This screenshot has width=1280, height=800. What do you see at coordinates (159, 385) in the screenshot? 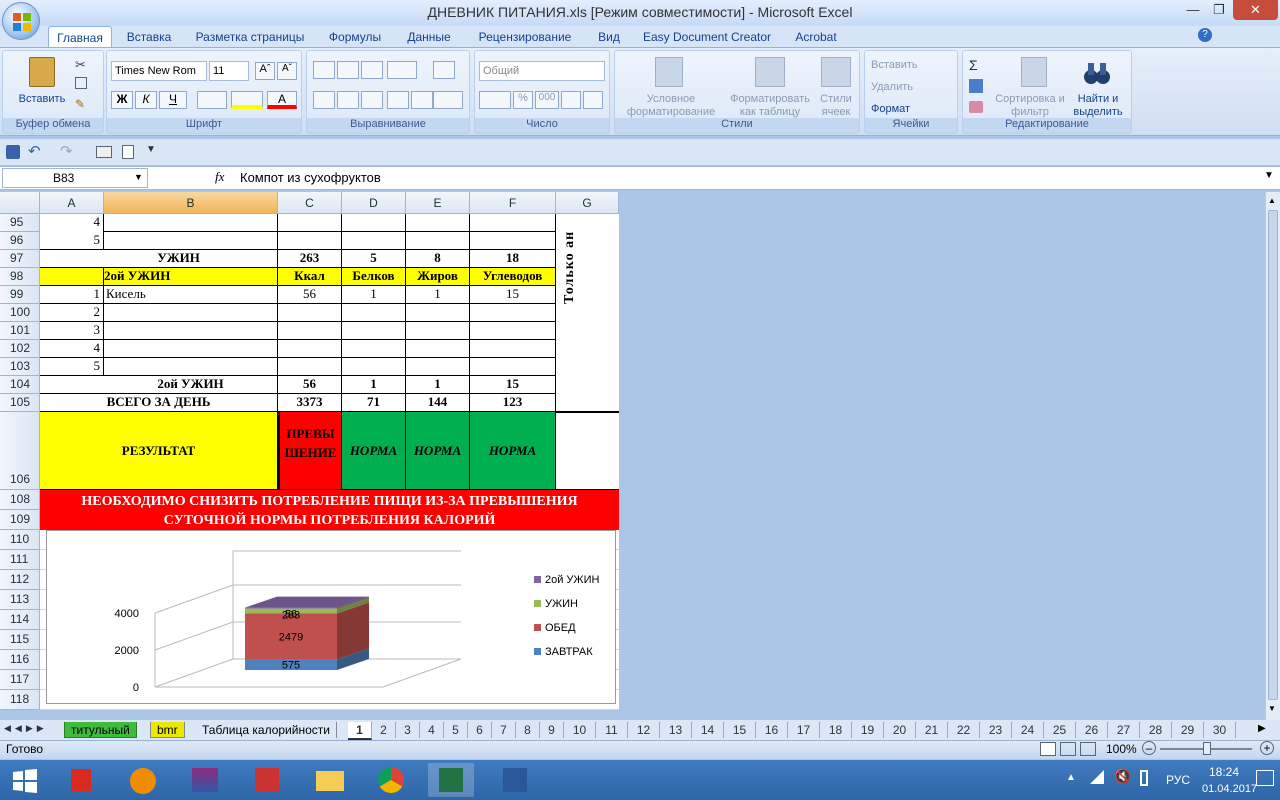
I see `cell-b104-second-dinner-total: 2ой УЖИН` at bounding box center [159, 385].